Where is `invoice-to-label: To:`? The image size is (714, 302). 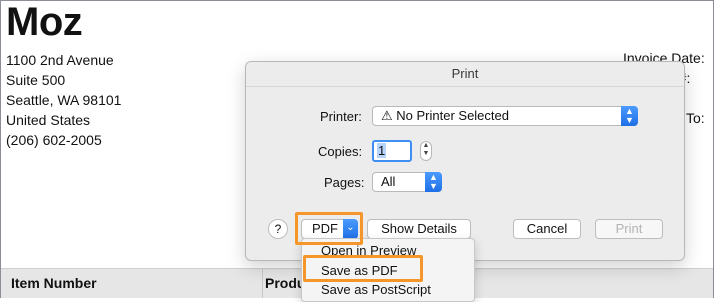
invoice-to-label: To: is located at coordinates (695, 118).